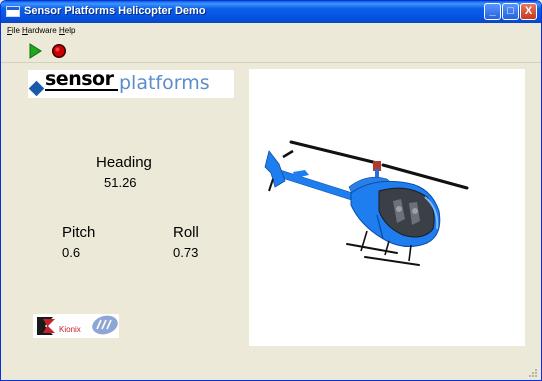  Describe the element at coordinates (79, 232) in the screenshot. I see `pitch-label: Pitch` at that location.